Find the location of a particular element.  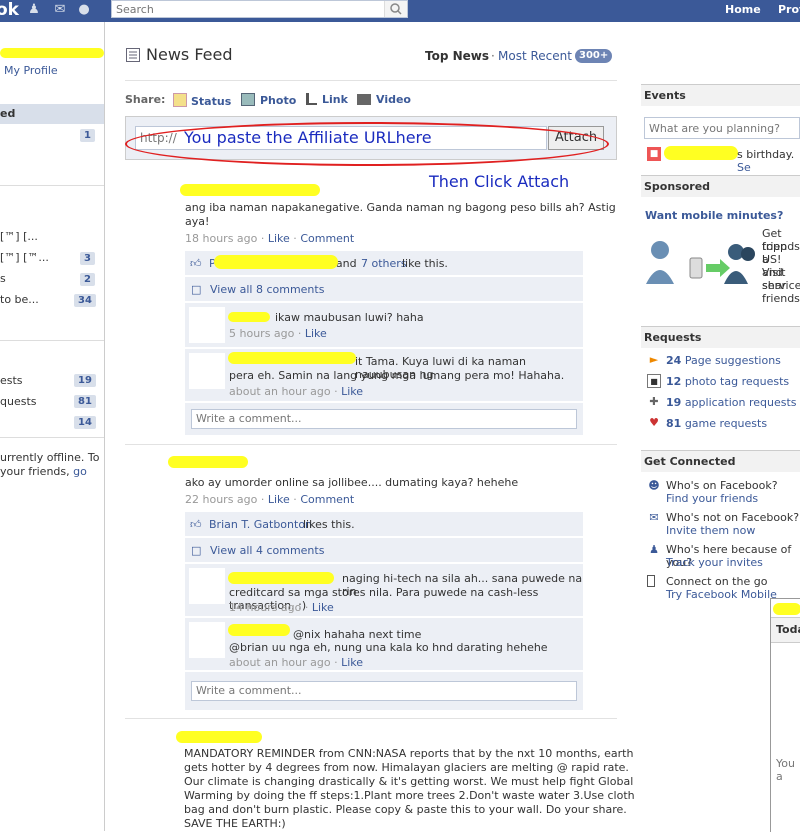

birthday-label: s birthday. is located at coordinates (766, 154).